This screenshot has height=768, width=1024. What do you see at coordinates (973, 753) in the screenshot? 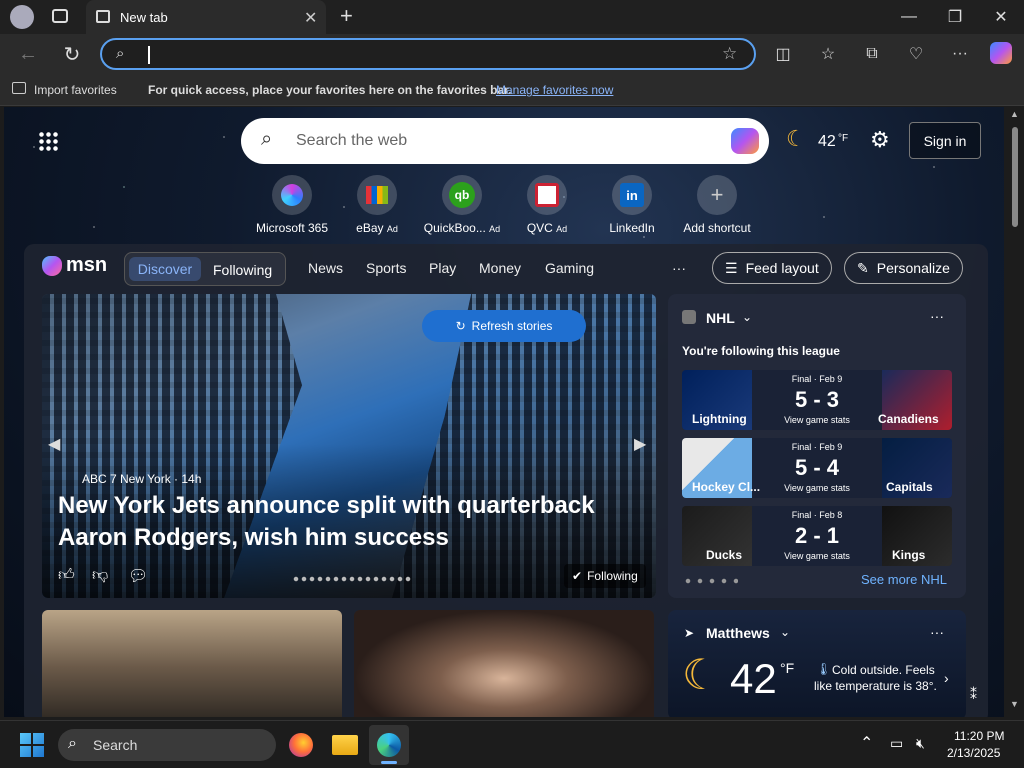
I see `clock-date: 2/13/2025` at bounding box center [973, 753].